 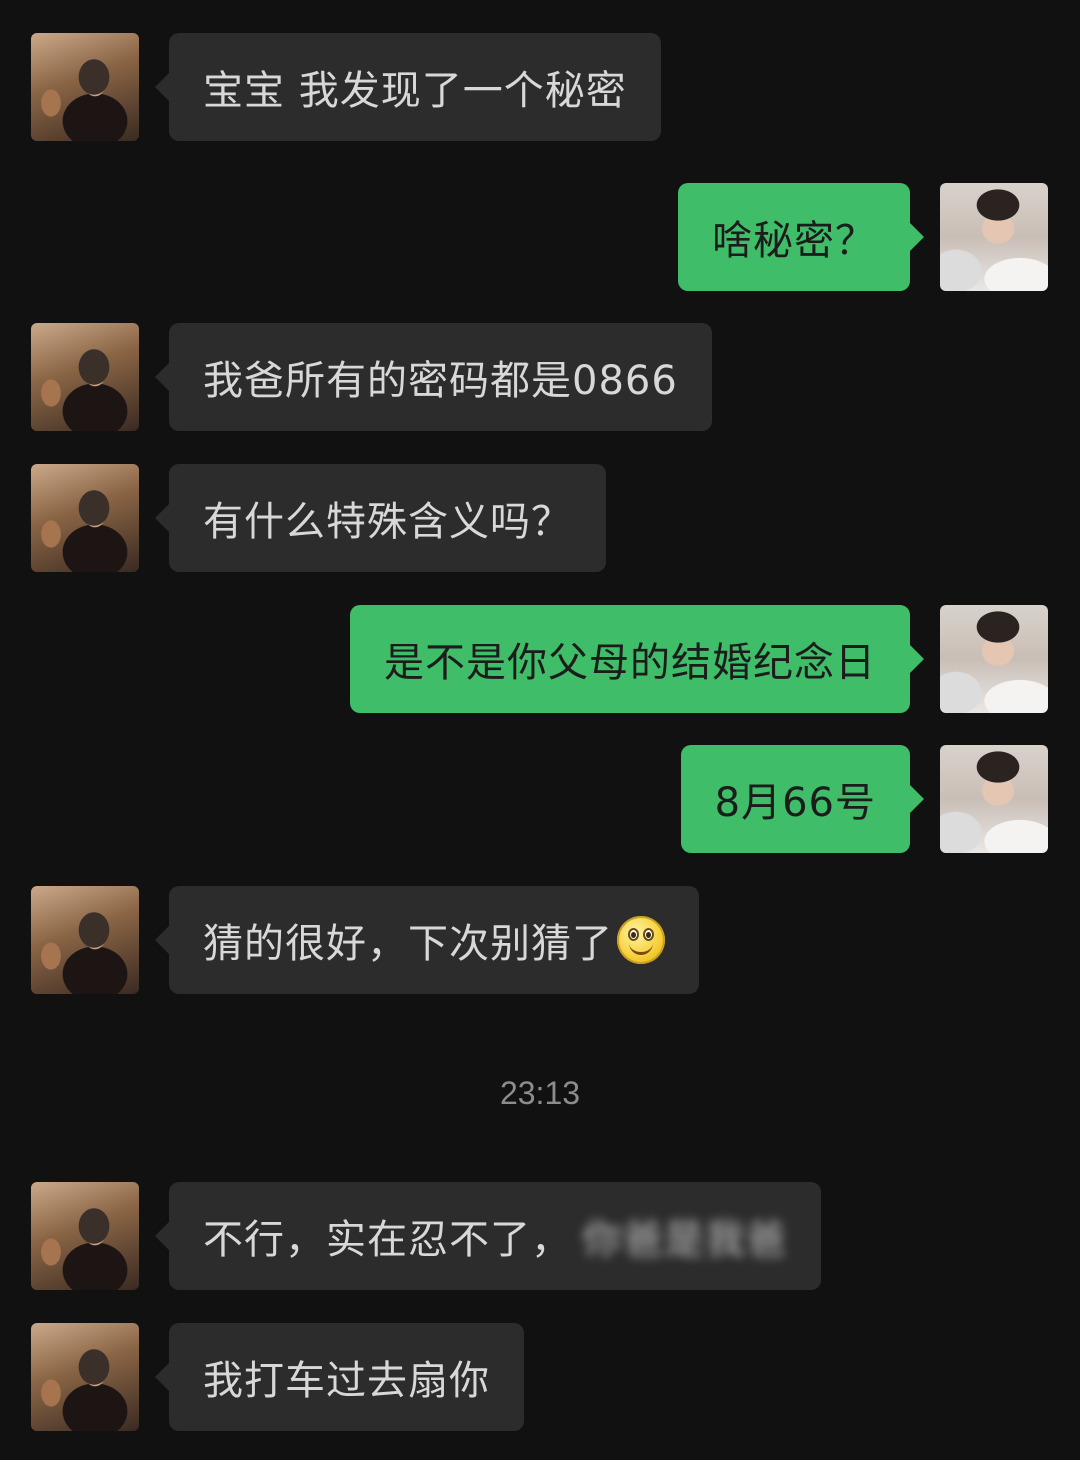 I want to click on incoming-message-bubble: 有什么特殊含义吗？, so click(x=380, y=518).